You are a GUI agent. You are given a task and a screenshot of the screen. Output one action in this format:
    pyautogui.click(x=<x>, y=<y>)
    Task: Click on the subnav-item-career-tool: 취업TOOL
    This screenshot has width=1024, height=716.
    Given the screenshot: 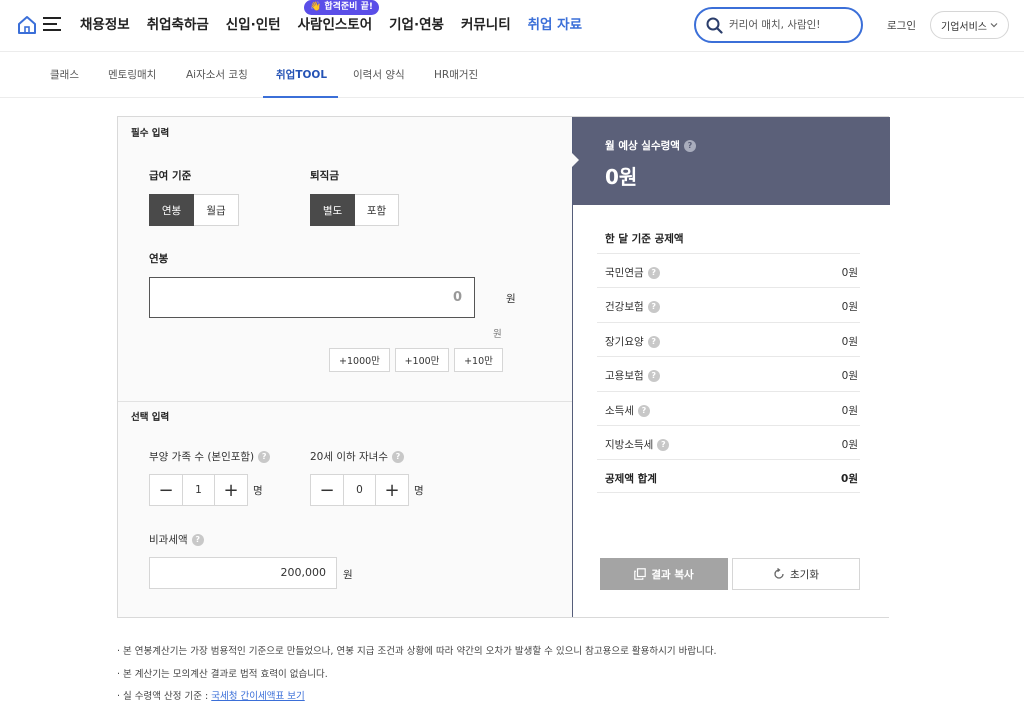 What is the action you would take?
    pyautogui.click(x=301, y=74)
    